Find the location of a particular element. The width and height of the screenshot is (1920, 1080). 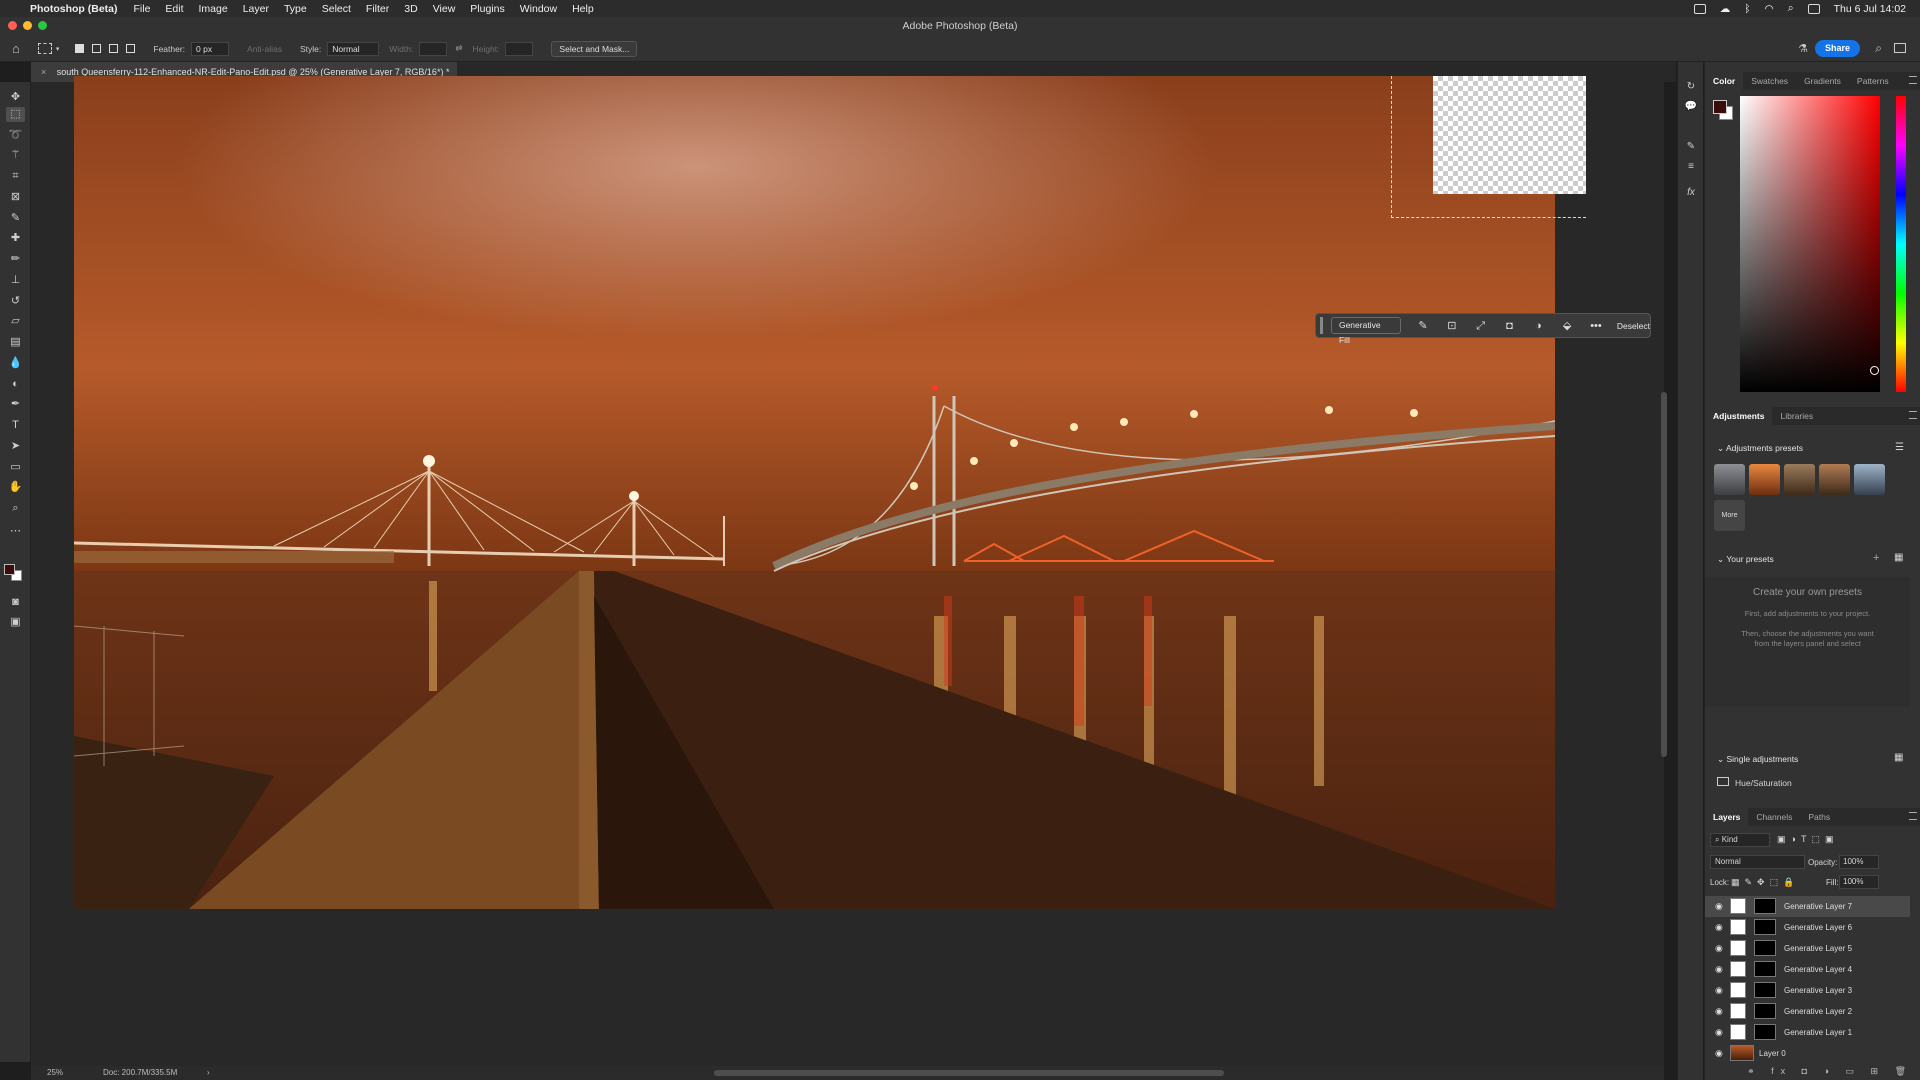

eyedropper-icon: ✎ is located at coordinates (15, 218).